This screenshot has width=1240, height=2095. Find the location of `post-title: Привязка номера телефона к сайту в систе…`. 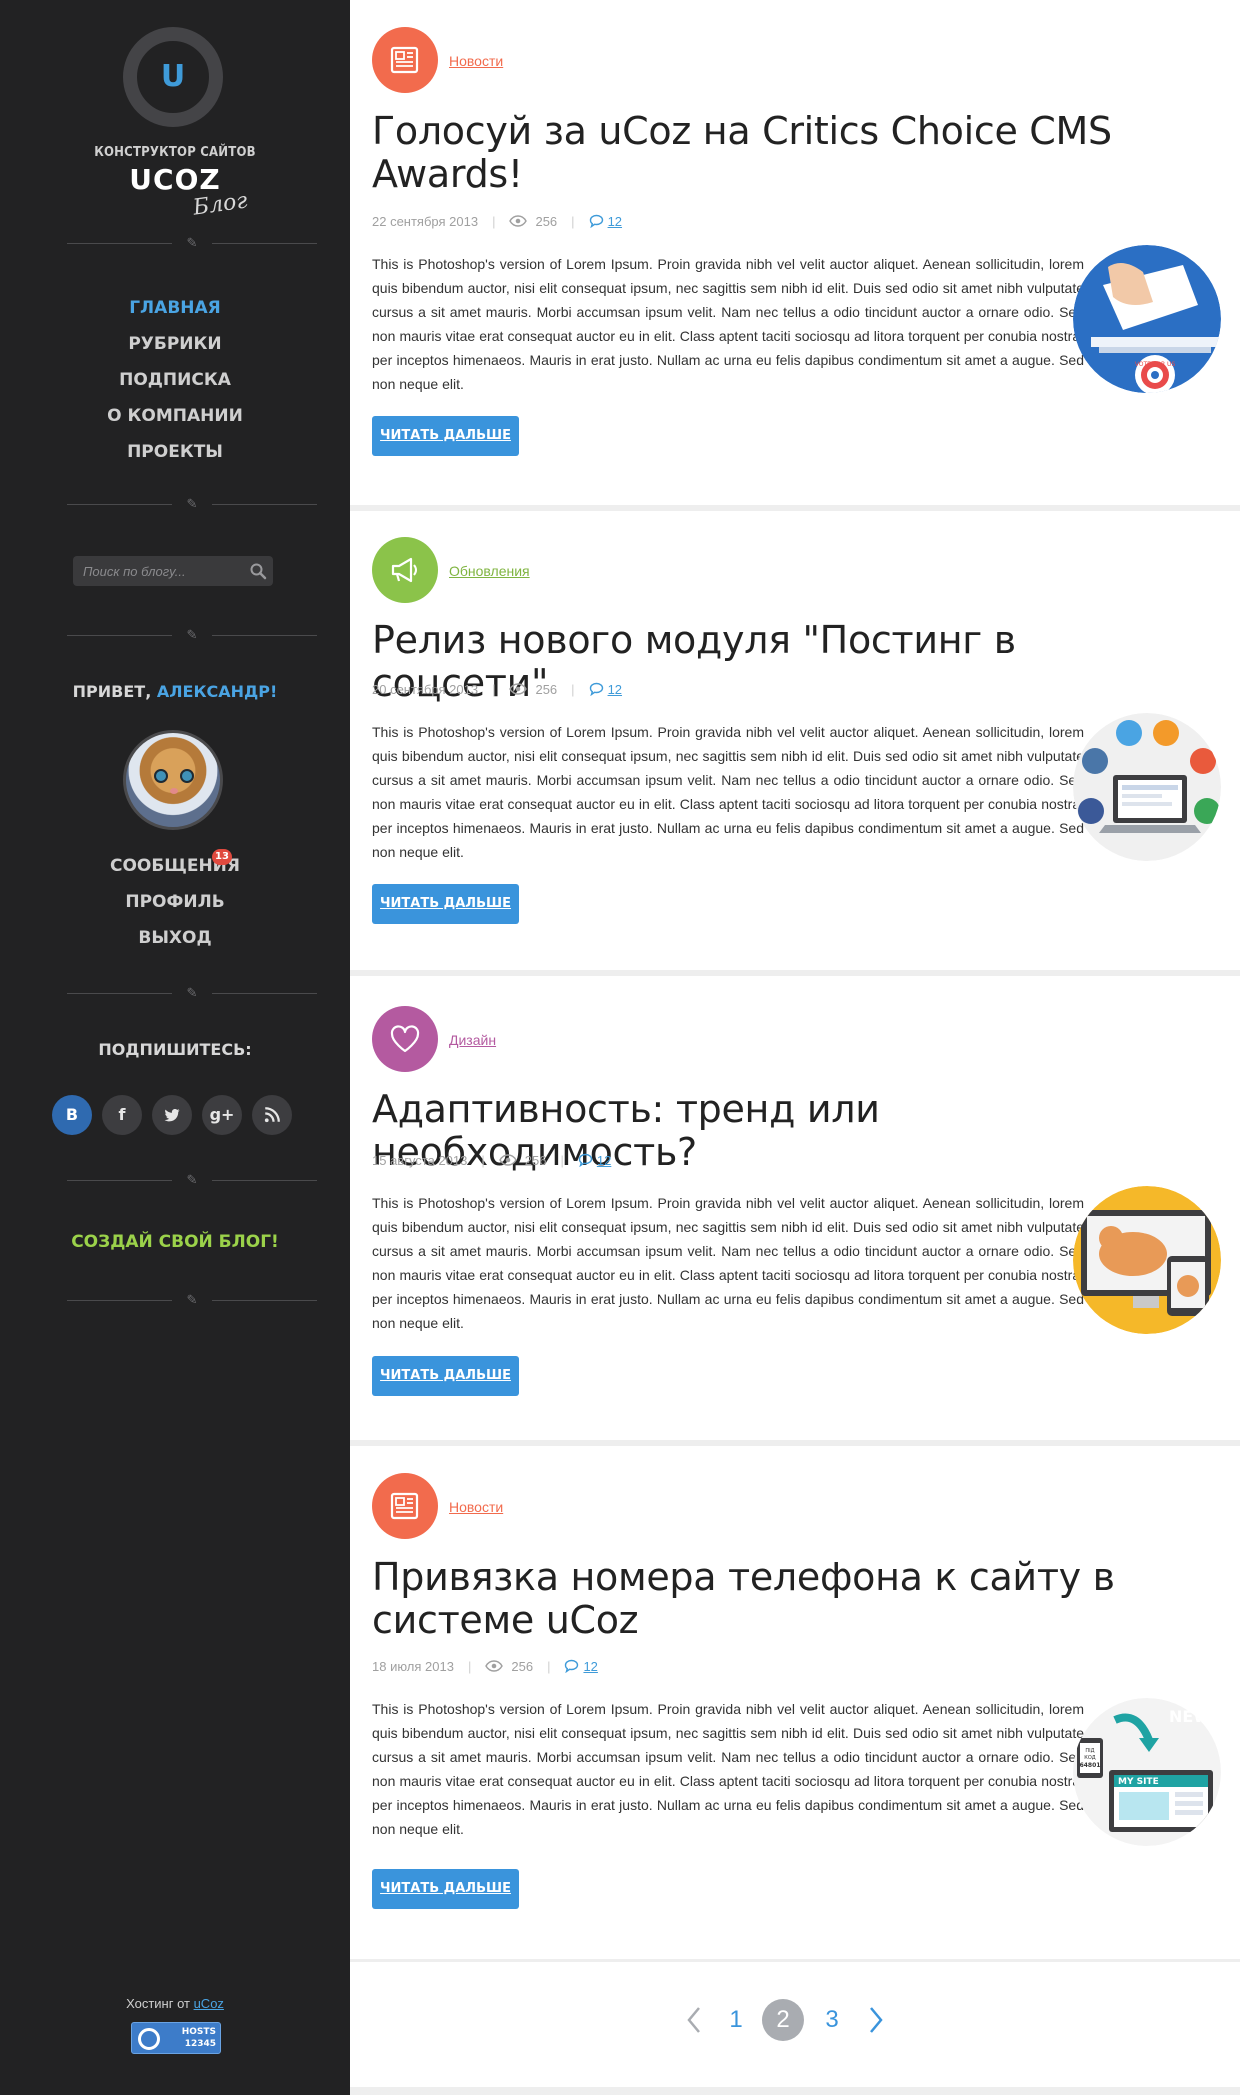

post-title: Привязка номера телефона к сайту в систе… is located at coordinates (752, 1599).